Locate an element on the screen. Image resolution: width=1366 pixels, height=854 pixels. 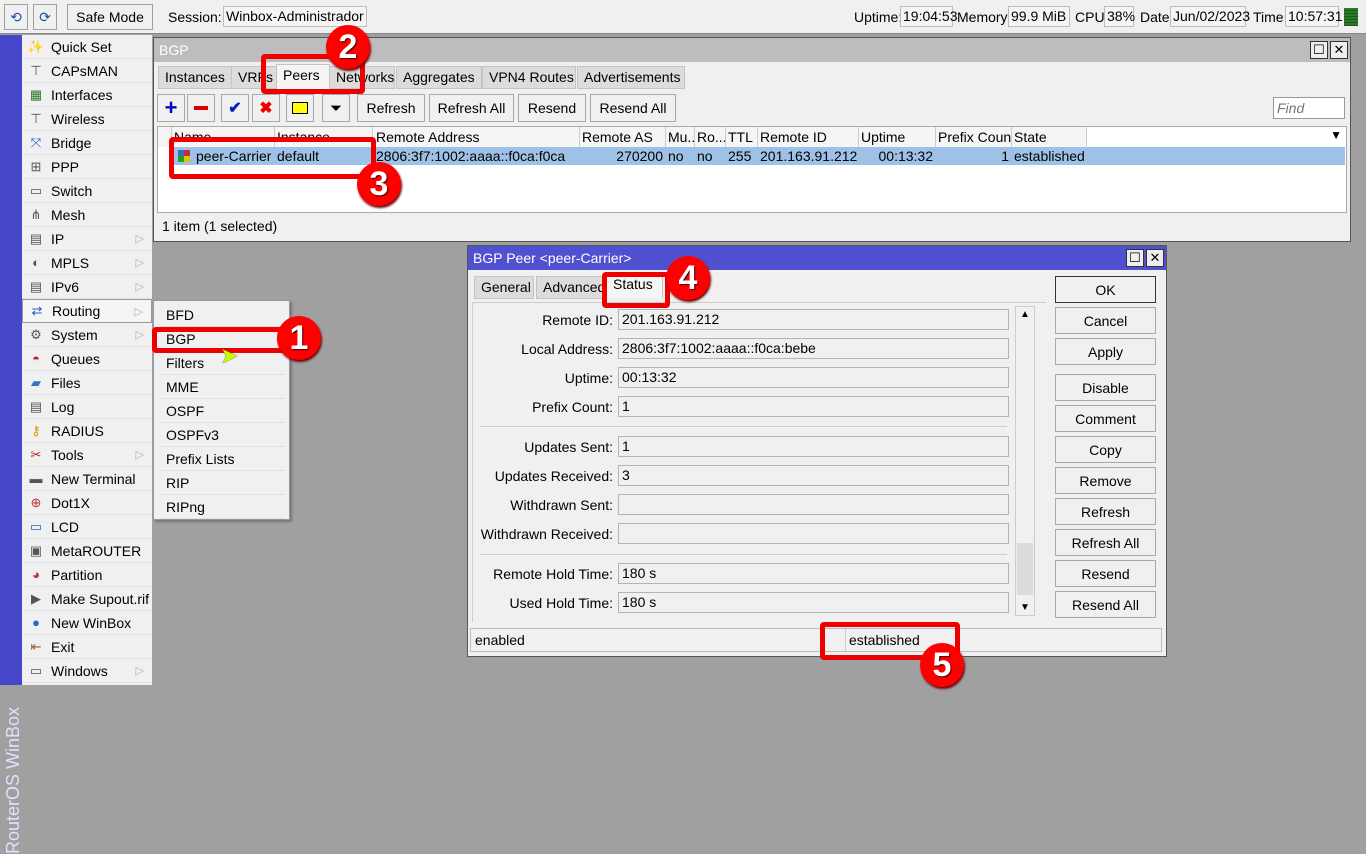
cancel-button: Cancel is located at coordinates (1105, 320).